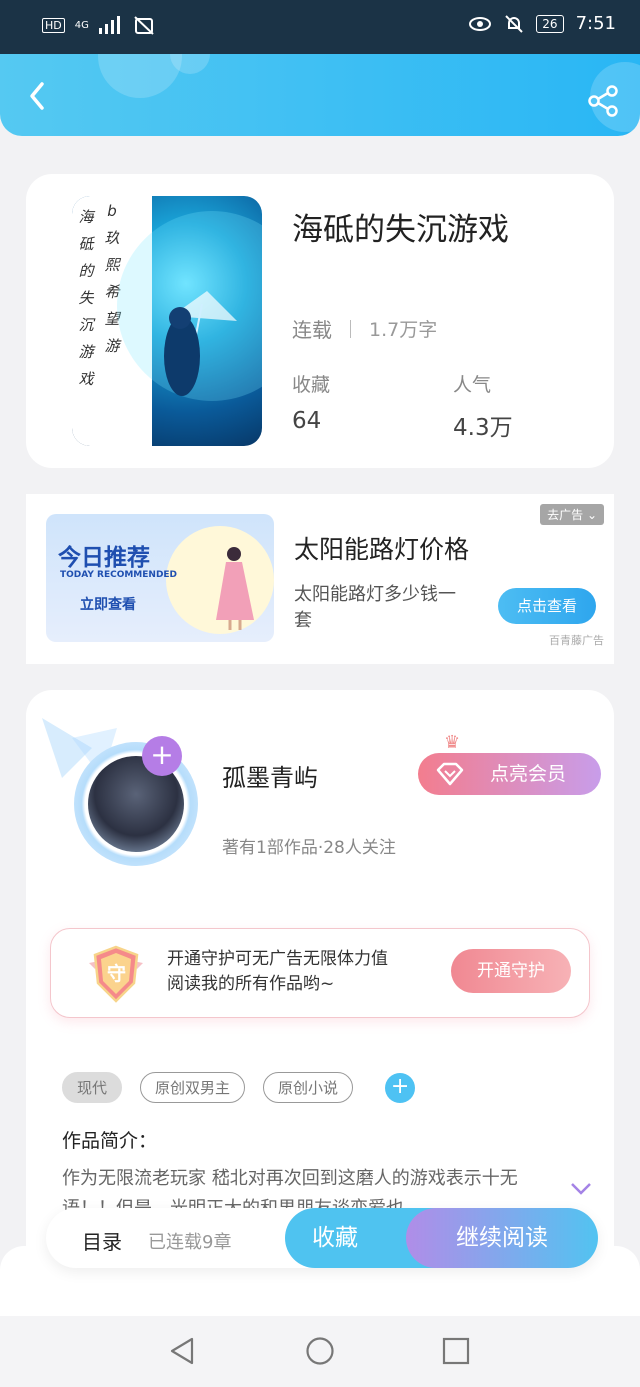 This screenshot has height=1387, width=640. I want to click on author-meta: 著有1部作品·28人关注, so click(309, 848).